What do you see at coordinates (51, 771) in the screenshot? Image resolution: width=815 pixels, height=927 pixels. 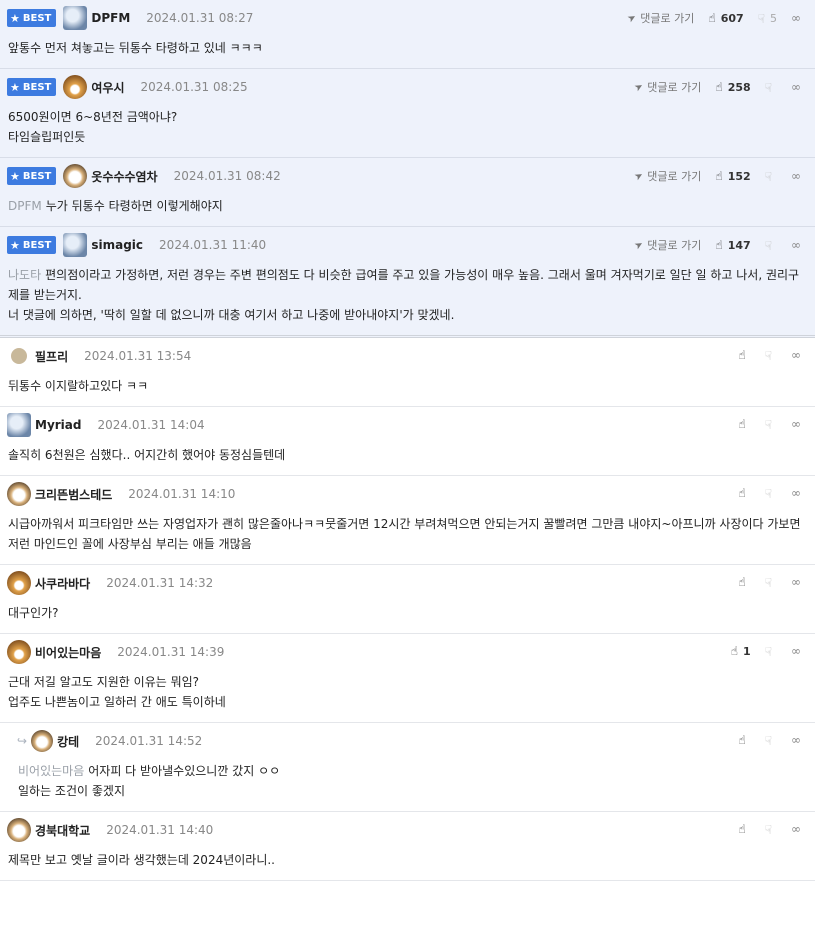 I see `mention-nickname: 비어있는마음` at bounding box center [51, 771].